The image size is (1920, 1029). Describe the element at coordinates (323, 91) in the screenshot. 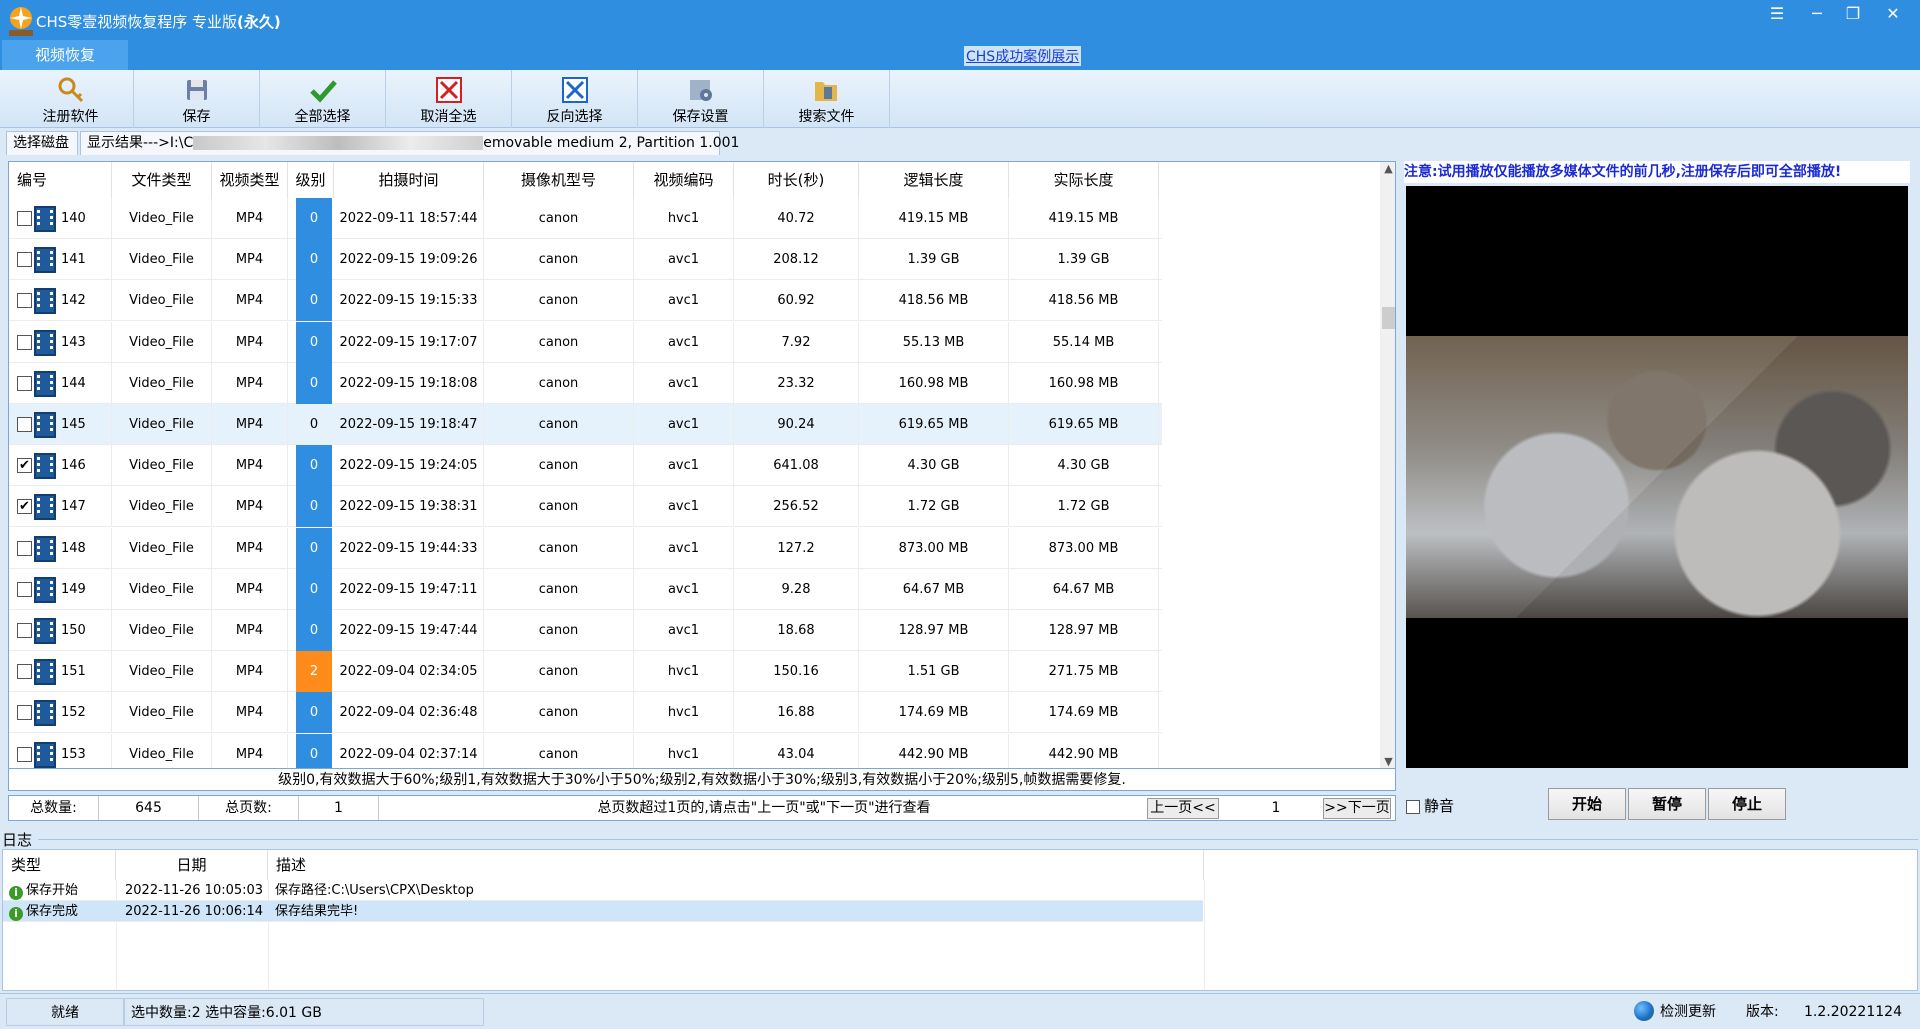

I see `checkmark-icon` at that location.